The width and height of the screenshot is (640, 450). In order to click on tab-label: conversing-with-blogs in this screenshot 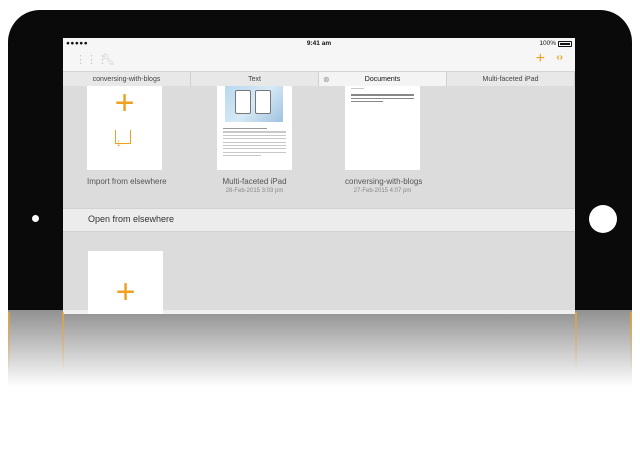, I will do `click(126, 79)`.